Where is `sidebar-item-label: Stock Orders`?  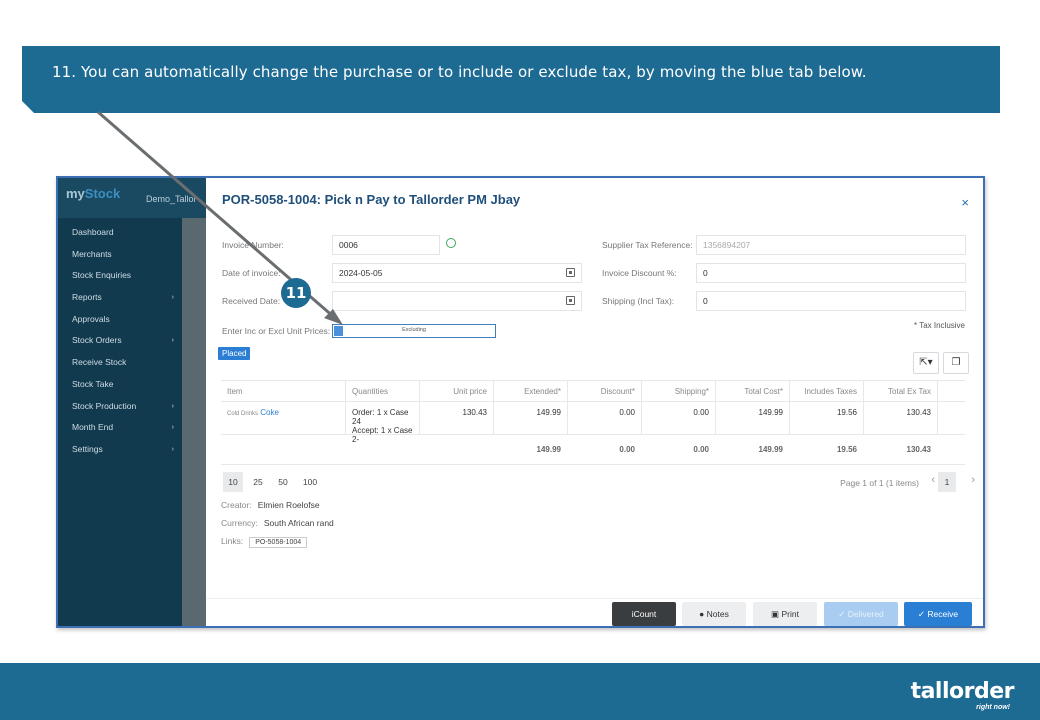 sidebar-item-label: Stock Orders is located at coordinates (97, 340).